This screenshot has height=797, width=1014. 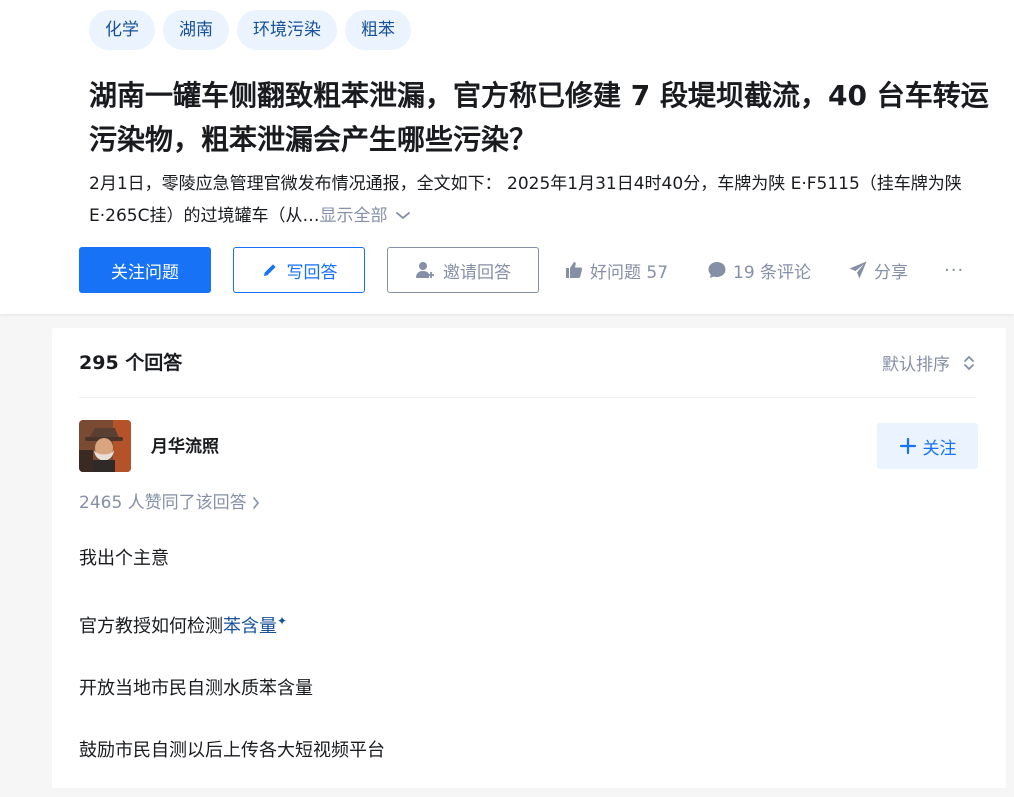 I want to click on write-answer-button: 写回答, so click(x=299, y=270).